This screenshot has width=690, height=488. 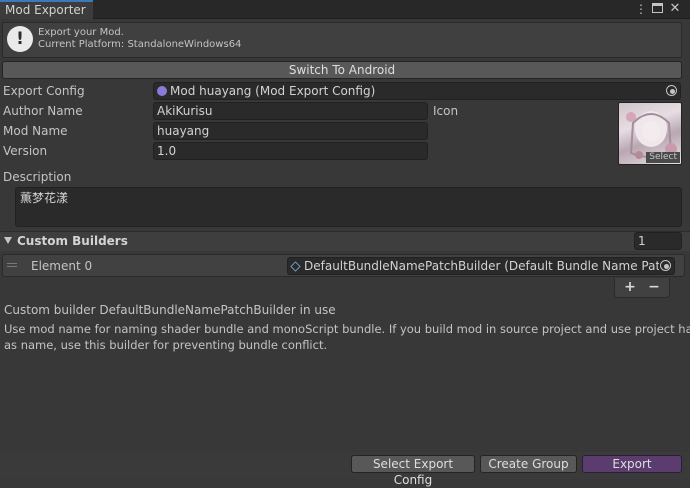 What do you see at coordinates (342, 70) in the screenshot?
I see `switch-platform-button: Switch To Android` at bounding box center [342, 70].